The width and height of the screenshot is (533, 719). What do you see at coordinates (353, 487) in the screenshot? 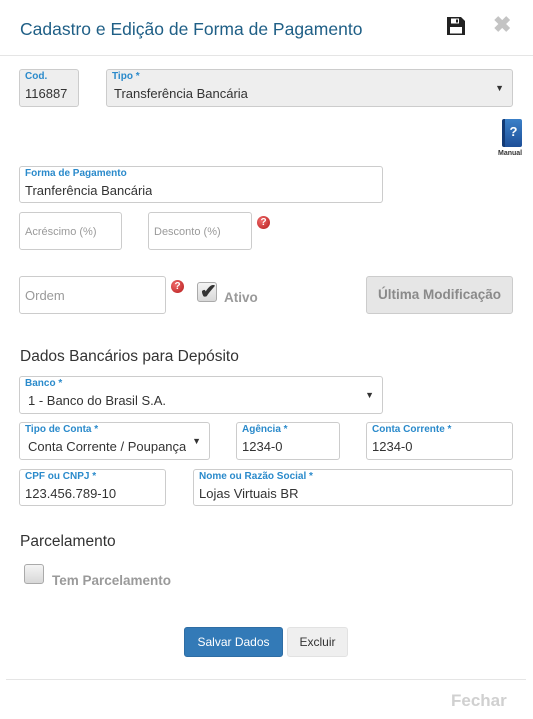
I see `nome-razao-input: Nome ou Razão Social * Lojas Virtuais BR` at bounding box center [353, 487].